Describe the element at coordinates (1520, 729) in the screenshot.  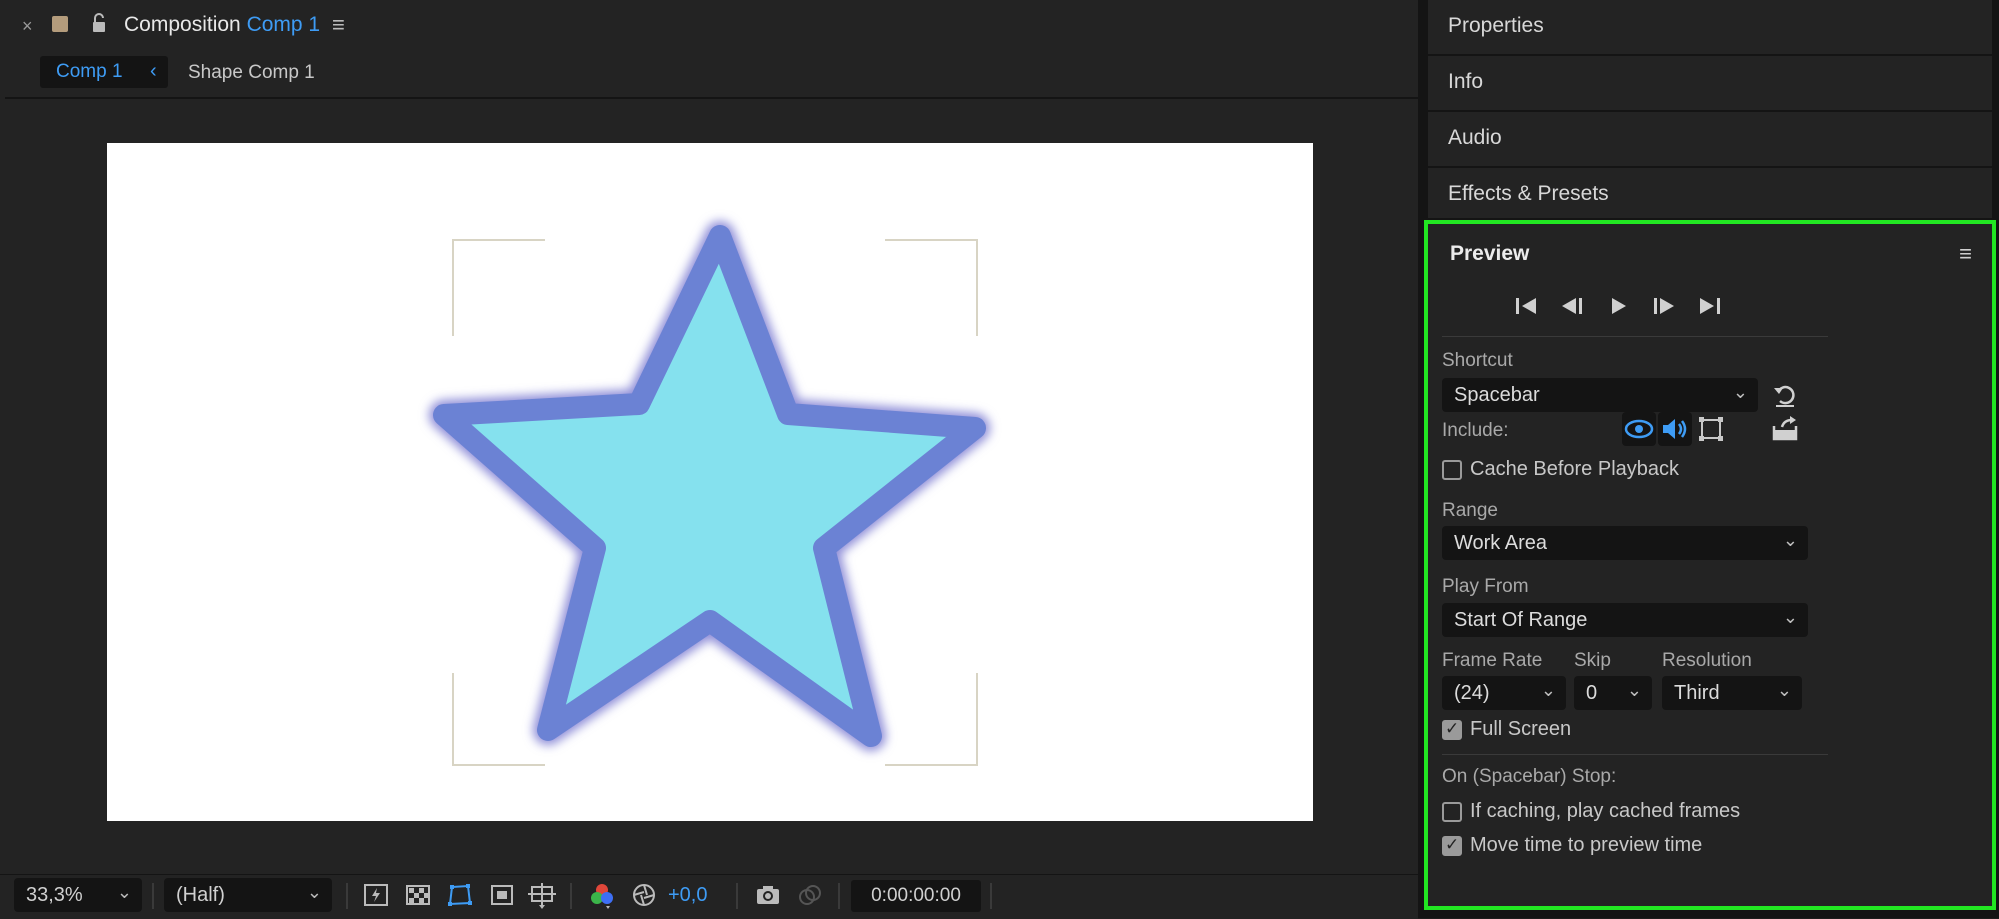
I see `full-screen-label: Full Screen` at that location.